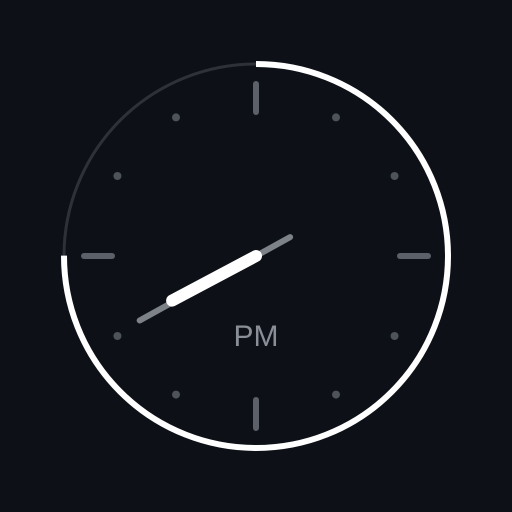 The image size is (512, 512). What do you see at coordinates (256, 336) in the screenshot?
I see `am-pm-indicator: PM` at bounding box center [256, 336].